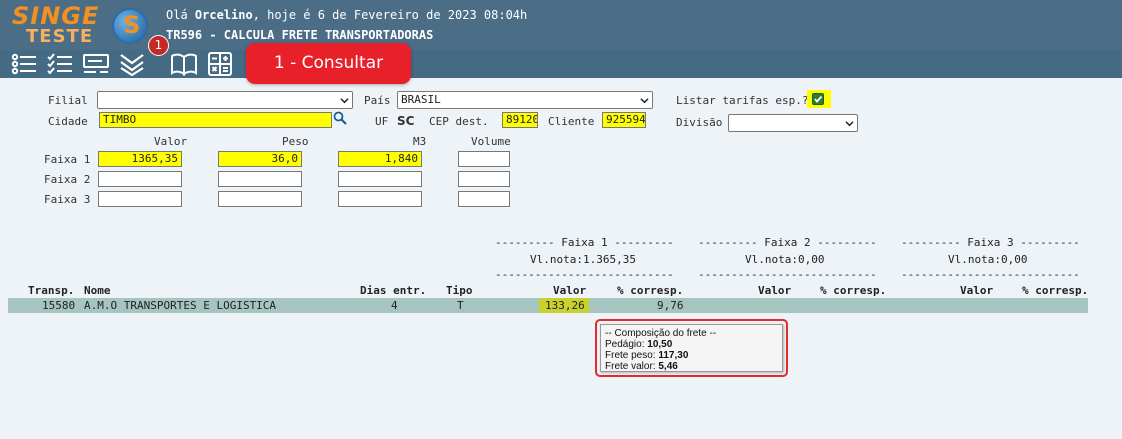 The image size is (1122, 439). Describe the element at coordinates (140, 159) in the screenshot. I see `faixa1-valor-input: 1365,35` at that location.